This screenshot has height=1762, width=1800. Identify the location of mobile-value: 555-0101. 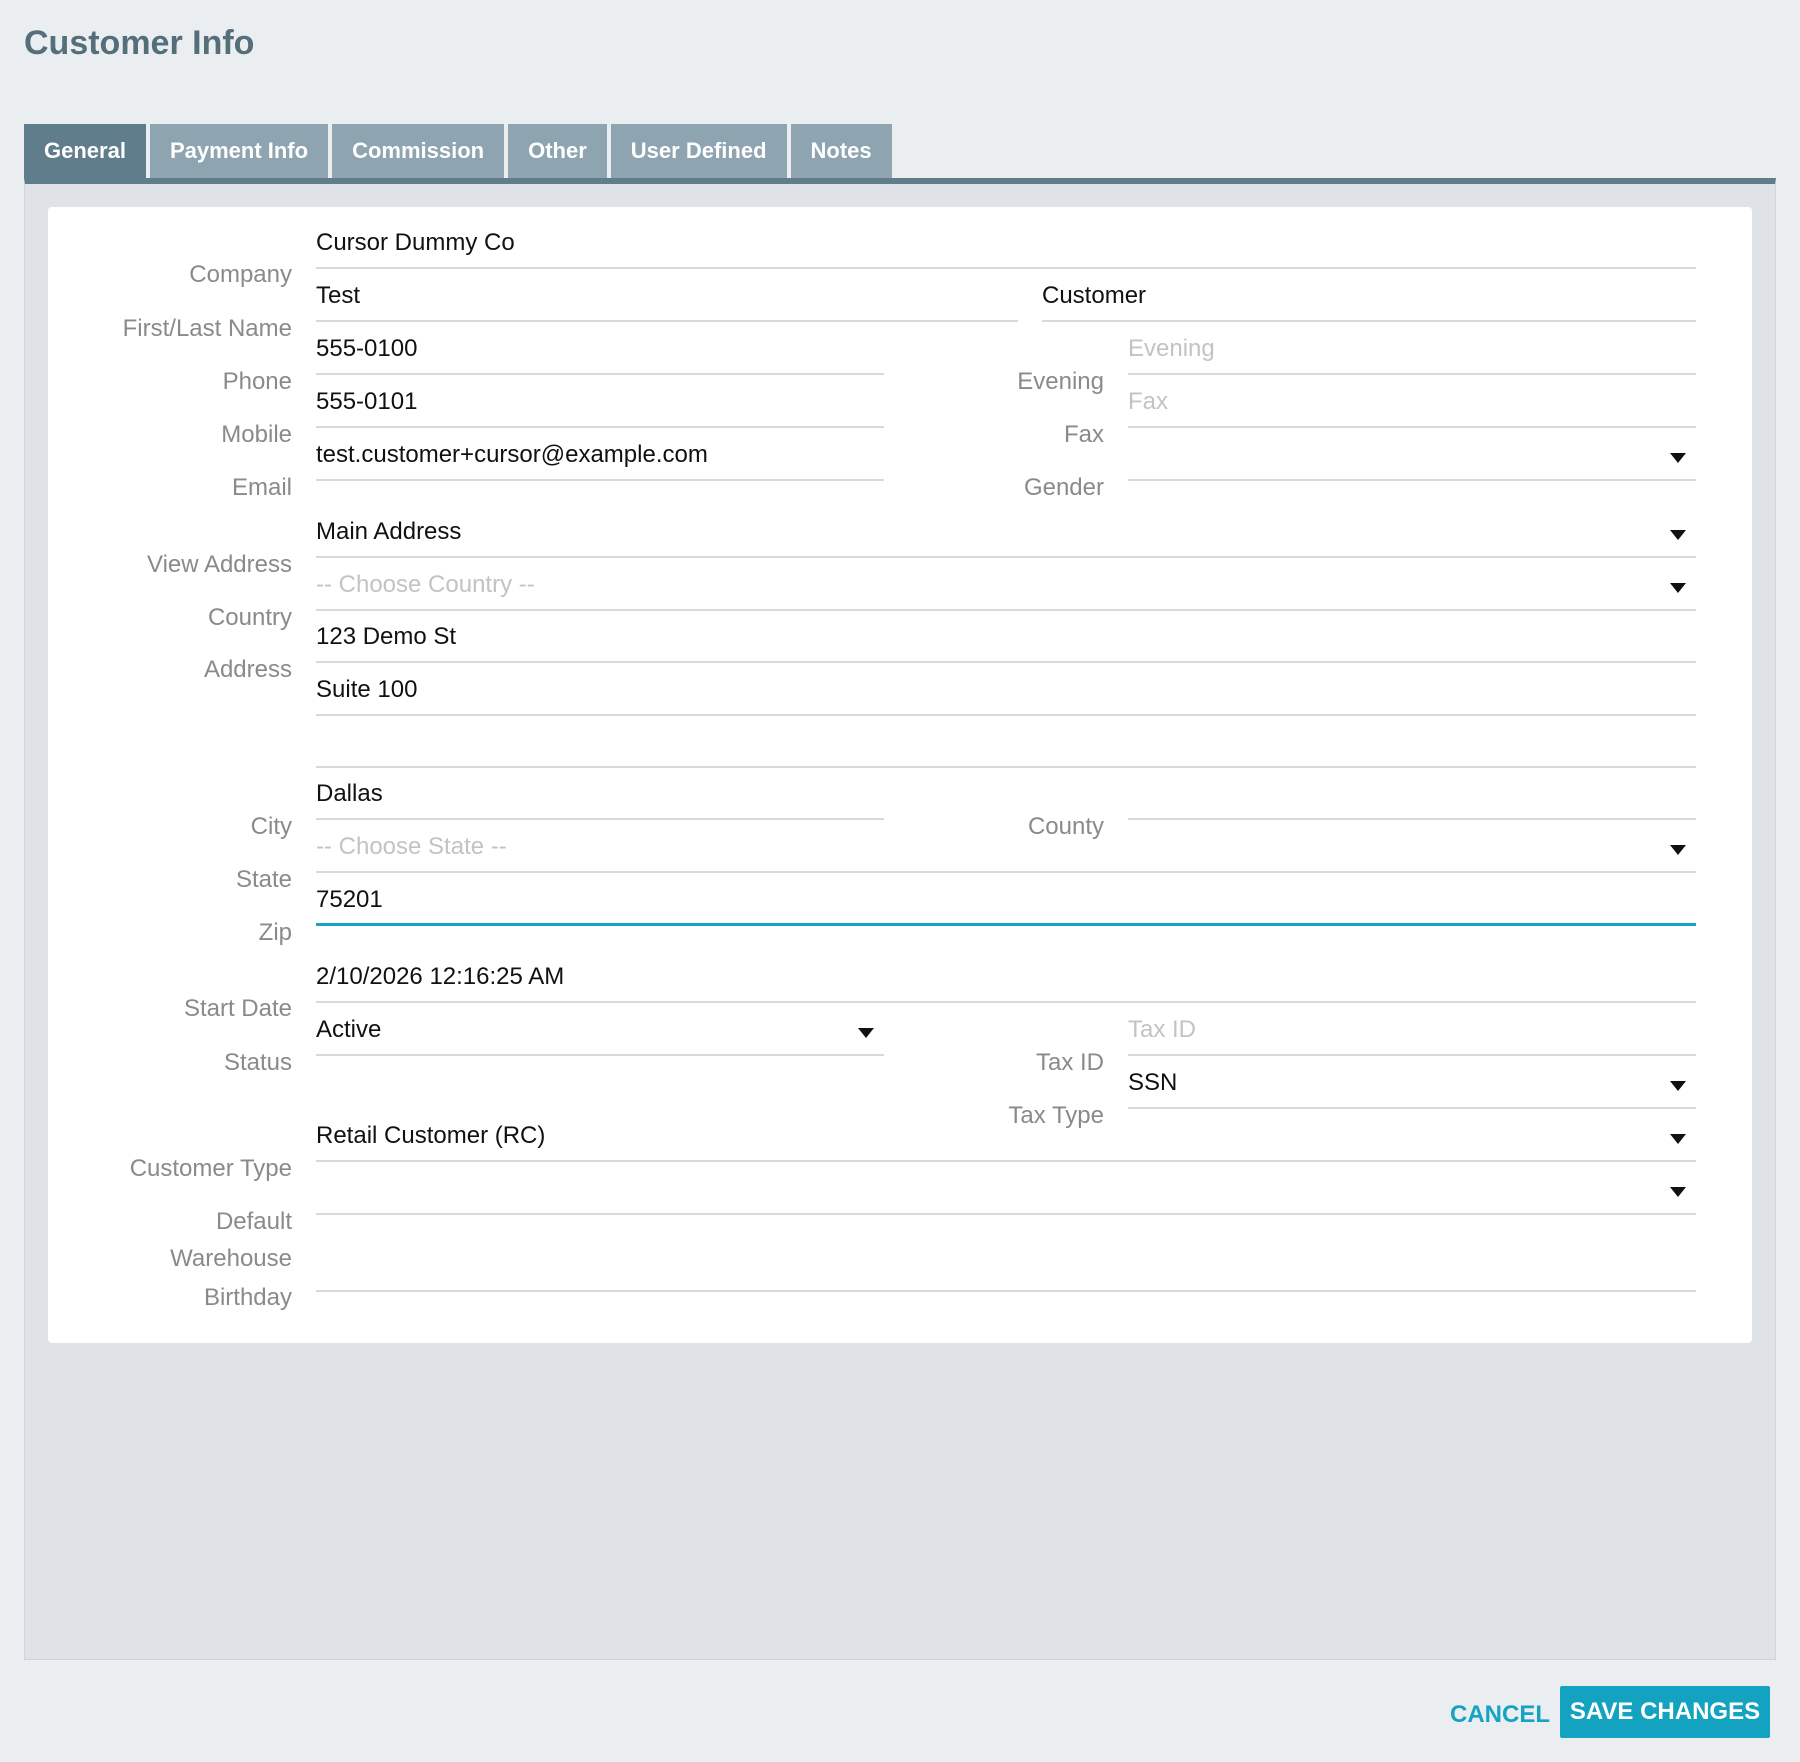
(367, 401).